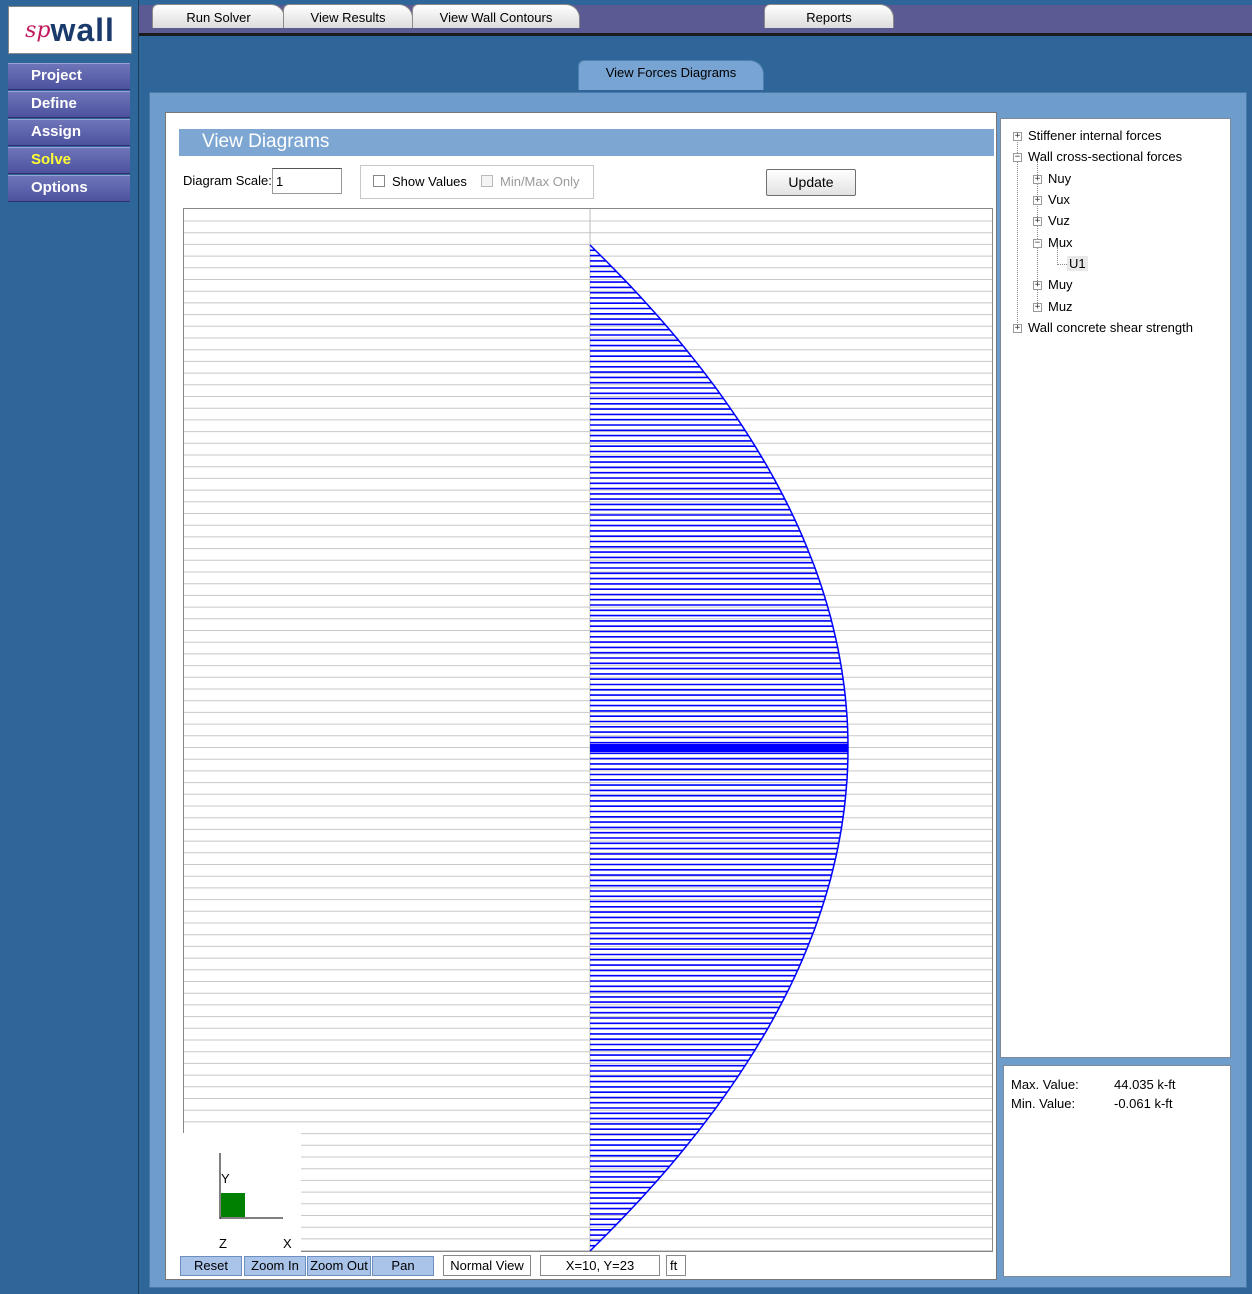 This screenshot has width=1252, height=1294. What do you see at coordinates (600, 1265) in the screenshot?
I see `coordinate-readout: X=10, Y=23` at bounding box center [600, 1265].